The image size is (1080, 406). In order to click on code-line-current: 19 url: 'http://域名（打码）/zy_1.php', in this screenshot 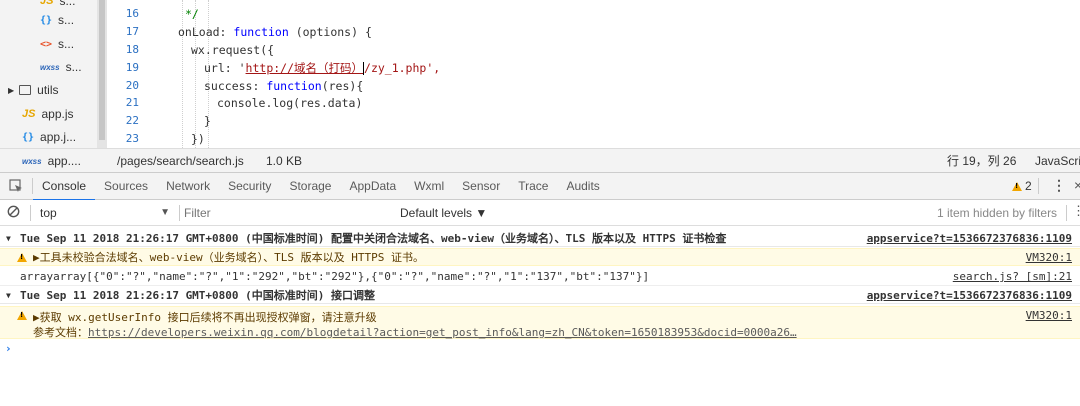, I will do `click(593, 67)`.